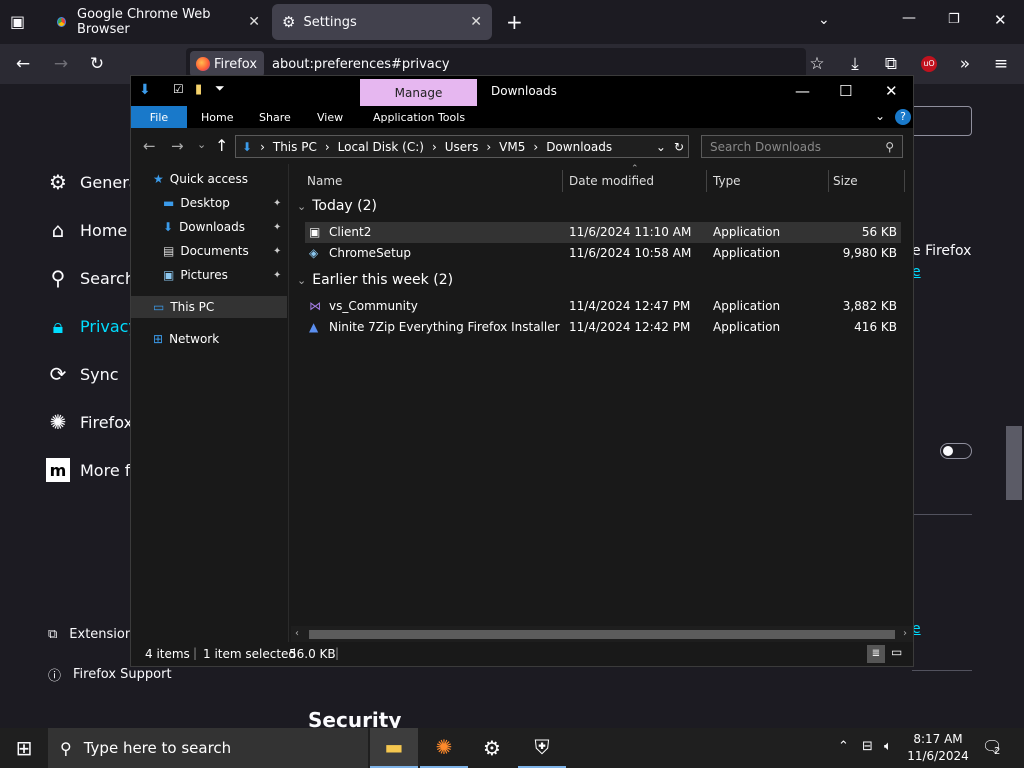 The width and height of the screenshot is (1024, 768). Describe the element at coordinates (209, 275) in the screenshot. I see `nav-pictures: ▣ Pictures ✦` at that location.